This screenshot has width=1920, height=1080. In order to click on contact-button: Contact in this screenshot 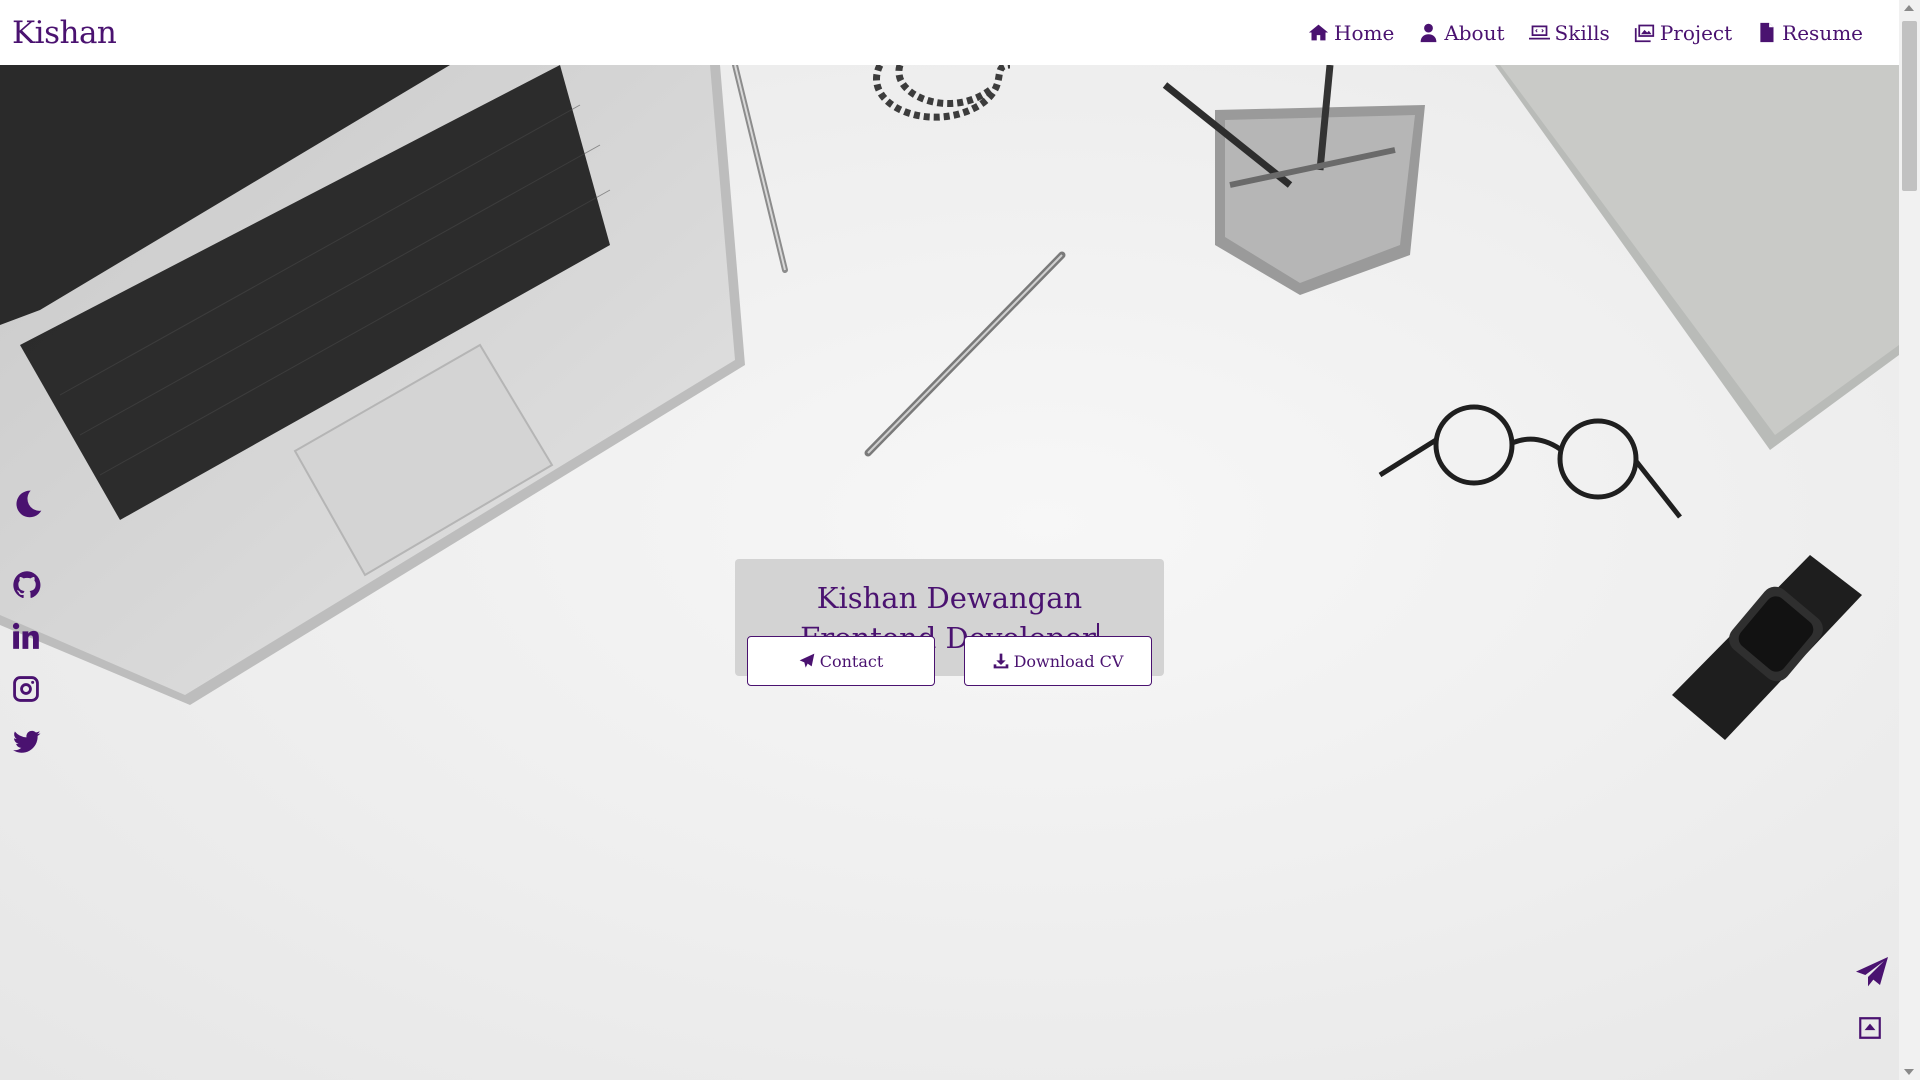, I will do `click(841, 661)`.